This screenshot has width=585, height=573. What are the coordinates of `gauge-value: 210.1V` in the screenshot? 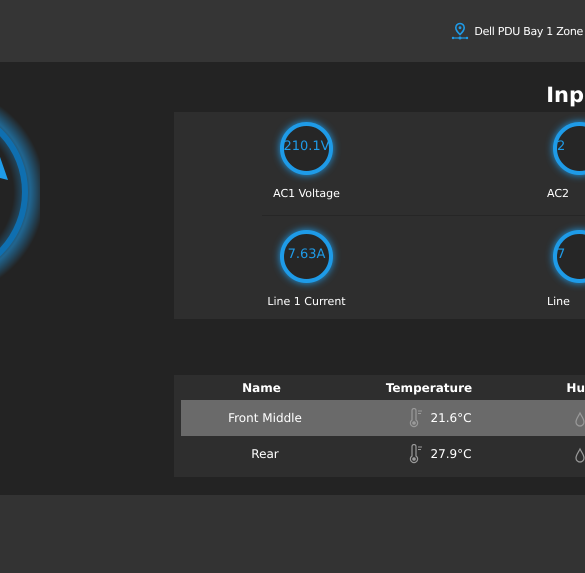 It's located at (306, 146).